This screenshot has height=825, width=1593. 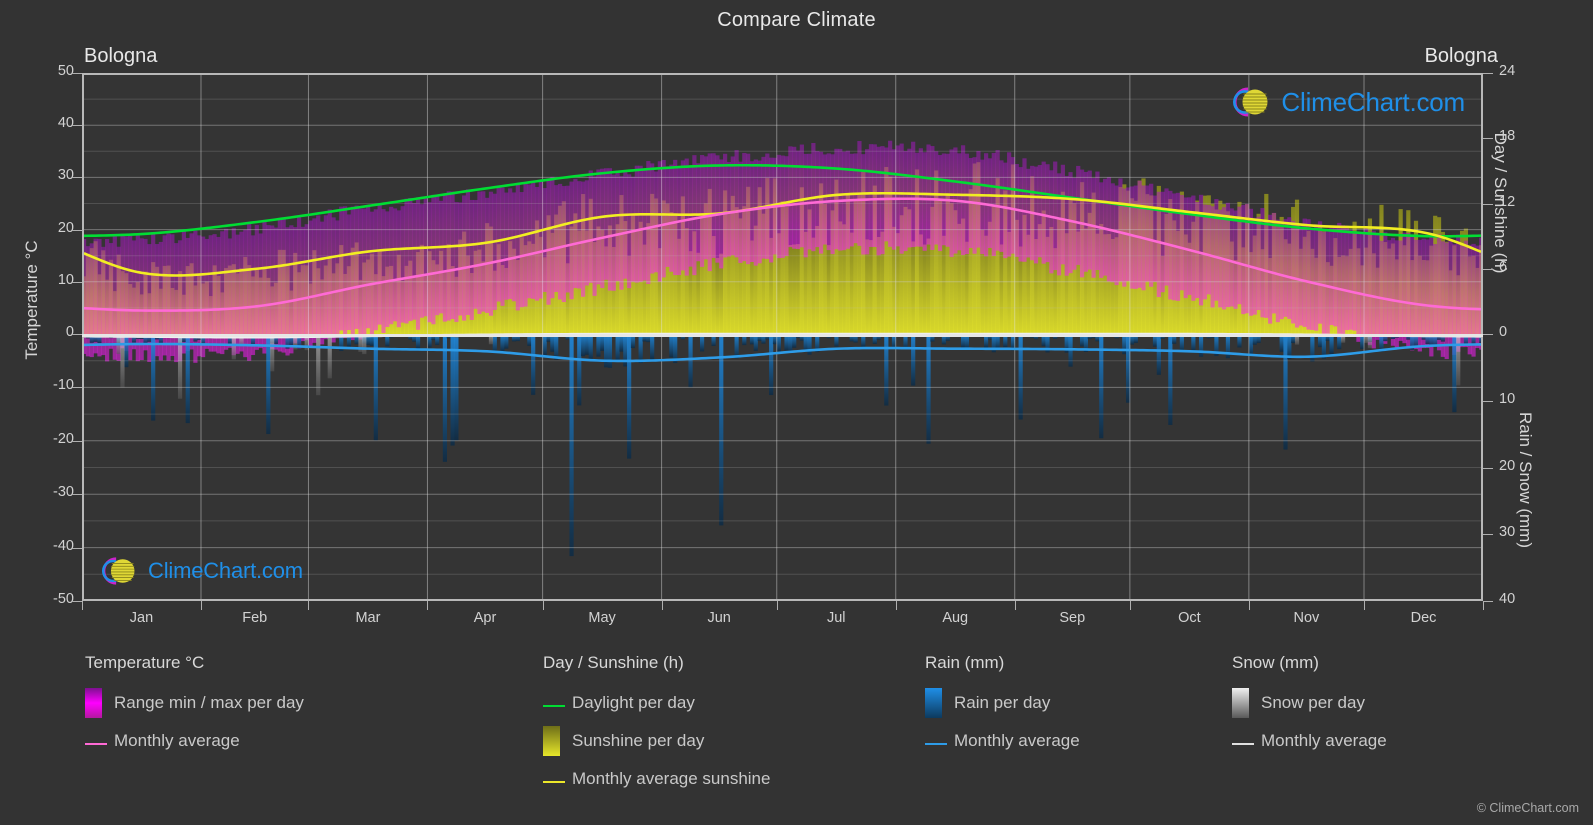 What do you see at coordinates (1324, 740) in the screenshot?
I see `legend-label-snow-average: Monthly average` at bounding box center [1324, 740].